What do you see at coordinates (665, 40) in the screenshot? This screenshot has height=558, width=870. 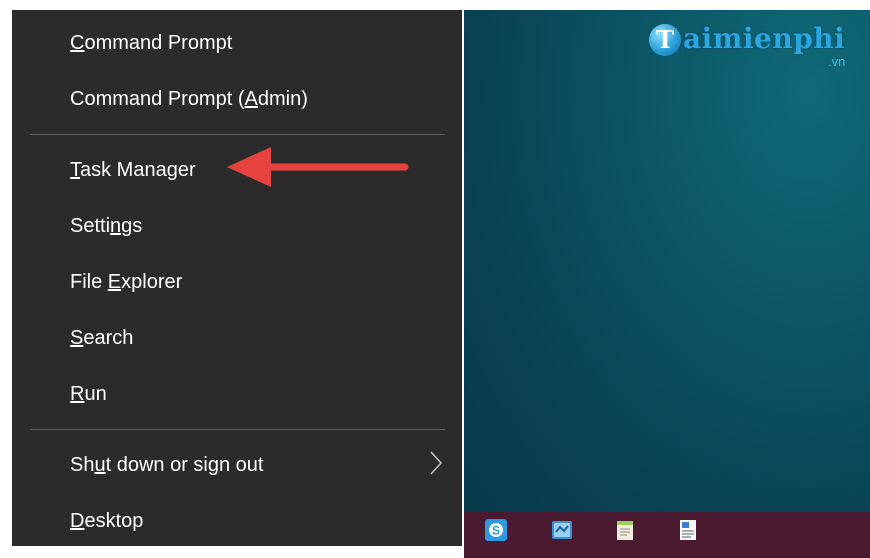 I see `logo-mark: T` at bounding box center [665, 40].